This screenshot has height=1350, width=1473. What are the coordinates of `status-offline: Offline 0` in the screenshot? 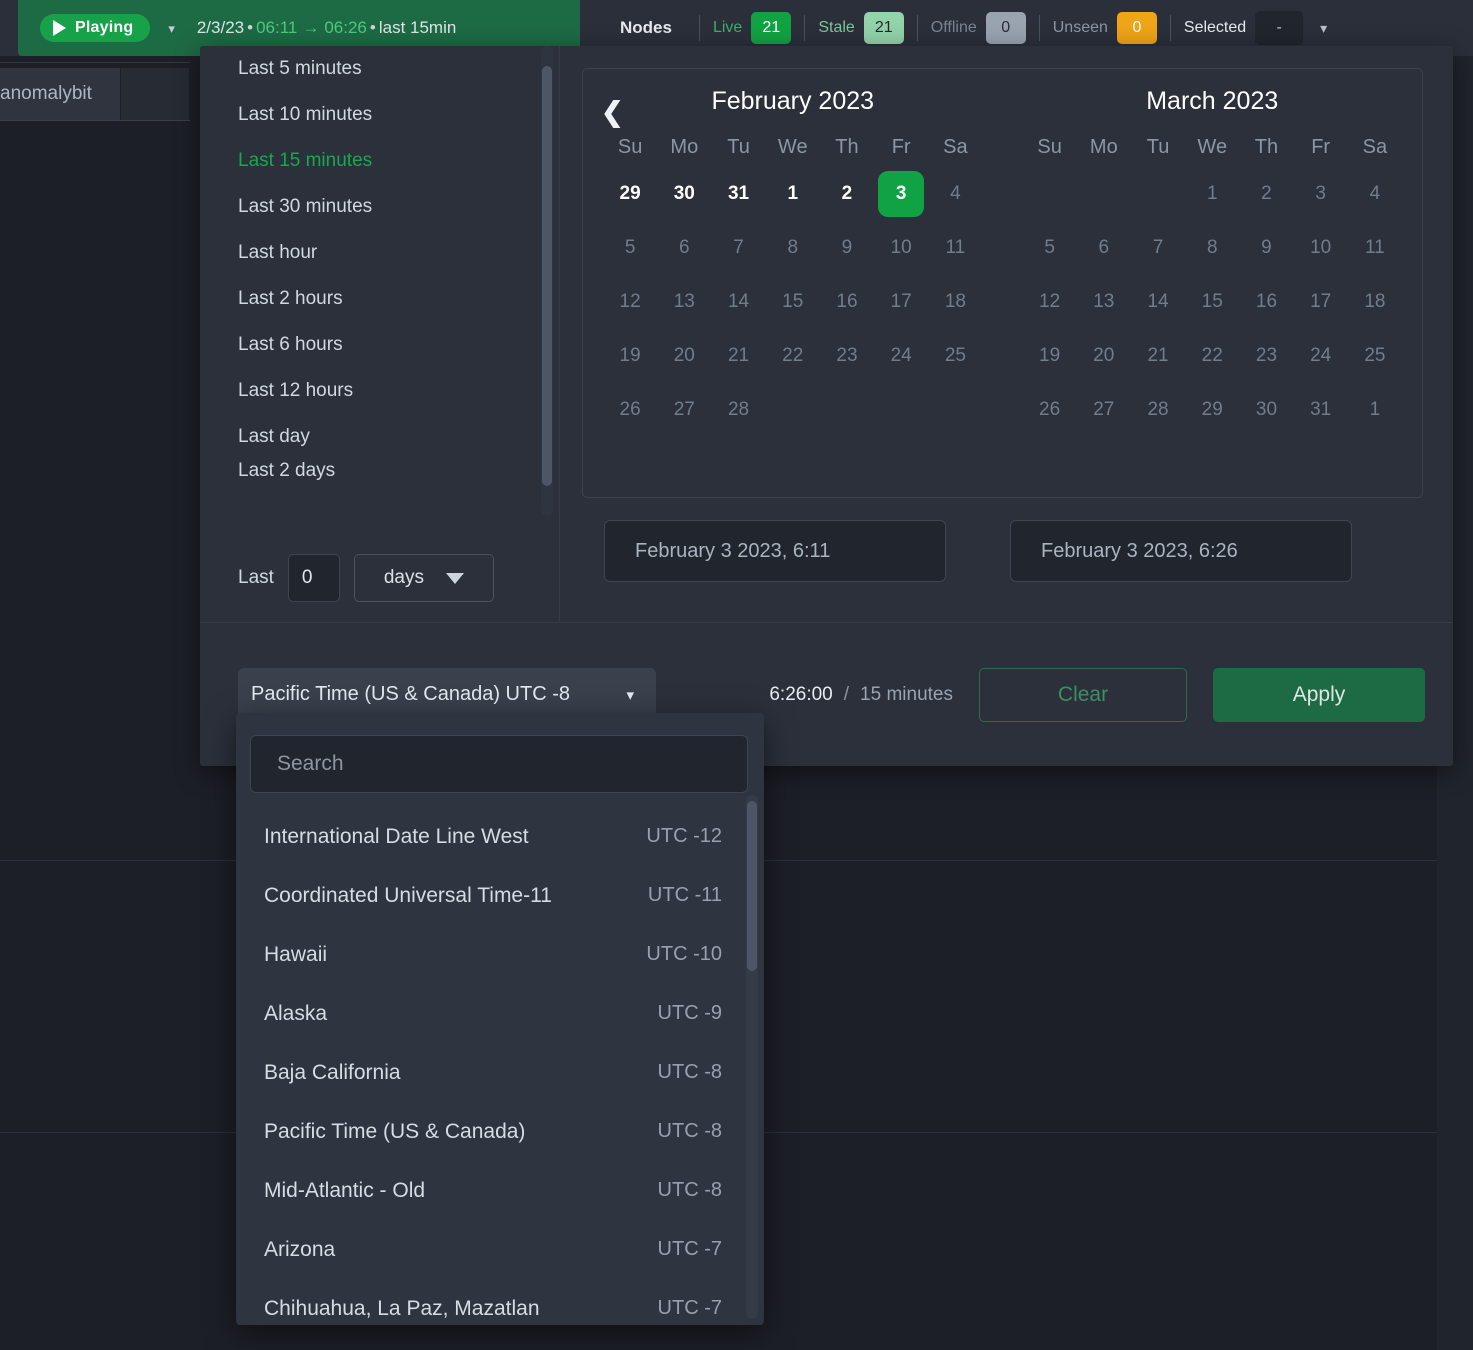 It's located at (978, 28).